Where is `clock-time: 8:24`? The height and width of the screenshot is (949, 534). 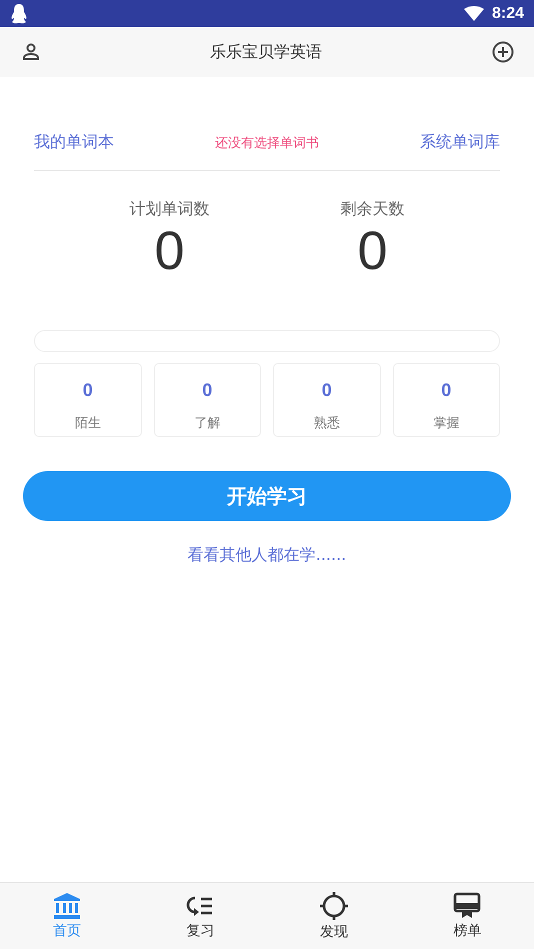
clock-time: 8:24 is located at coordinates (508, 13).